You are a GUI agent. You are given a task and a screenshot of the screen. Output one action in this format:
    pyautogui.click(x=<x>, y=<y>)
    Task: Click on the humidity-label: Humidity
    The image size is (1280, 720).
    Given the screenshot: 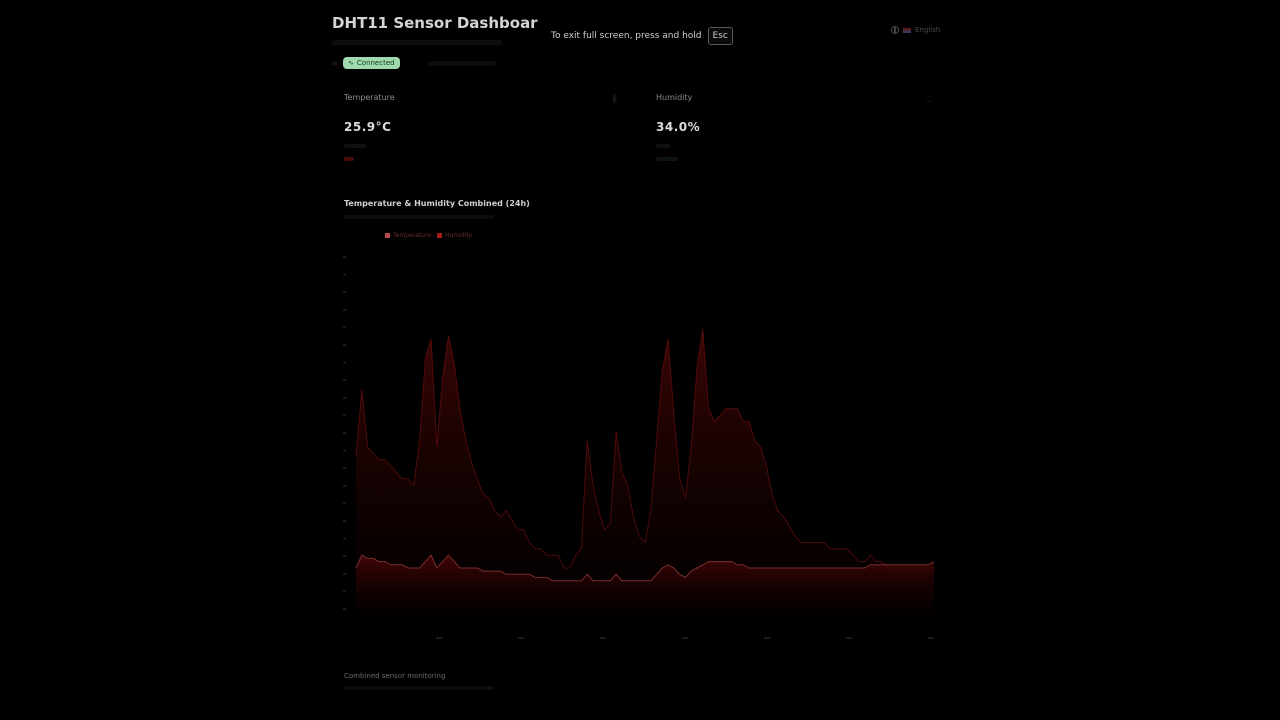 What is the action you would take?
    pyautogui.click(x=674, y=97)
    